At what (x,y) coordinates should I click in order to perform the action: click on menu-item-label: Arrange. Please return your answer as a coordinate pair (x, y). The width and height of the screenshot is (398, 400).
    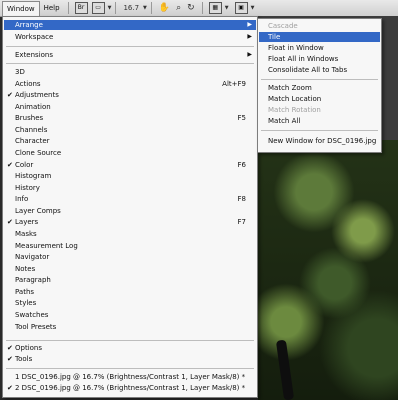
    Looking at the image, I should click on (29, 25).